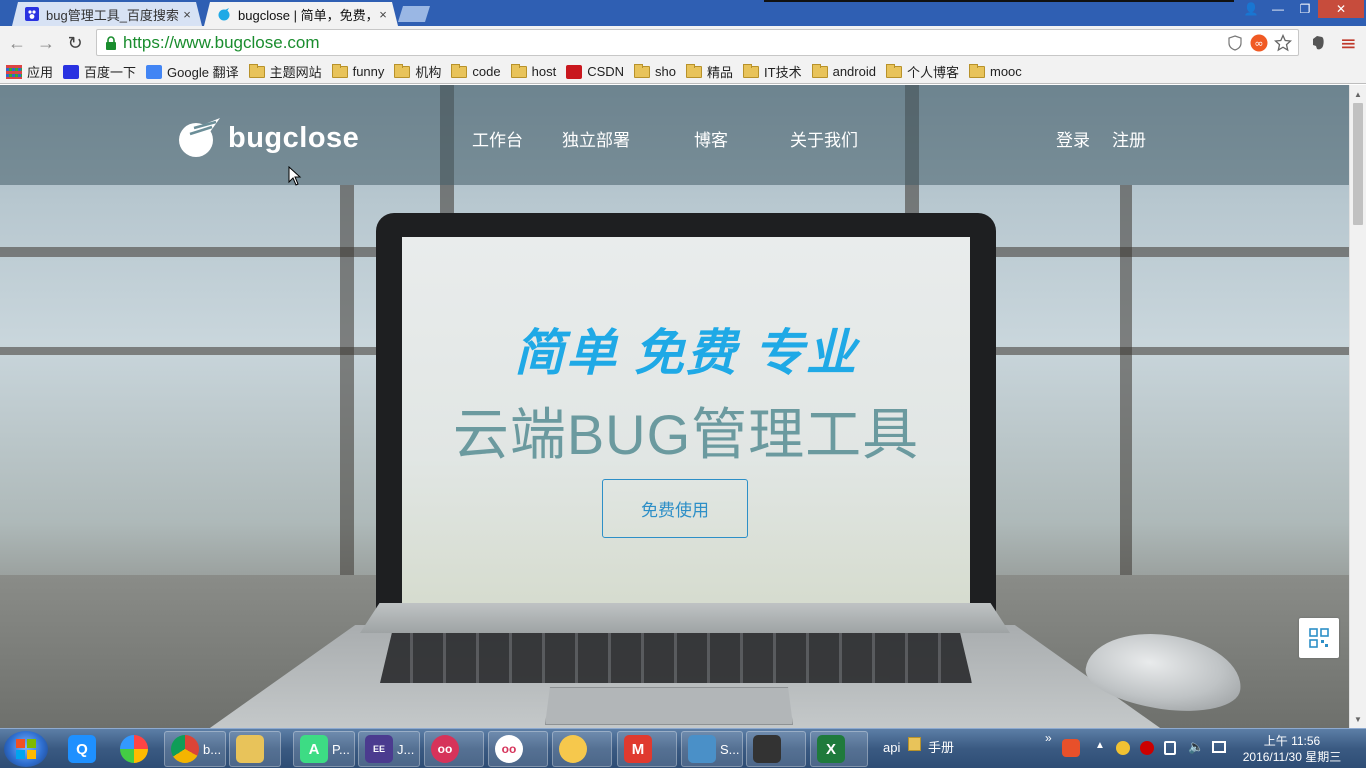 The image size is (1366, 768). Describe the element at coordinates (357, 71) in the screenshot. I see `bookmark-item: funny` at that location.